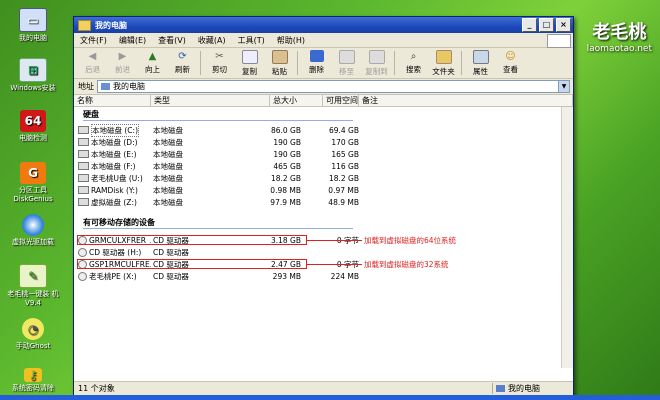 This screenshot has height=400, width=660. What do you see at coordinates (529, 25) in the screenshot?
I see `minimize-button: _` at bounding box center [529, 25].